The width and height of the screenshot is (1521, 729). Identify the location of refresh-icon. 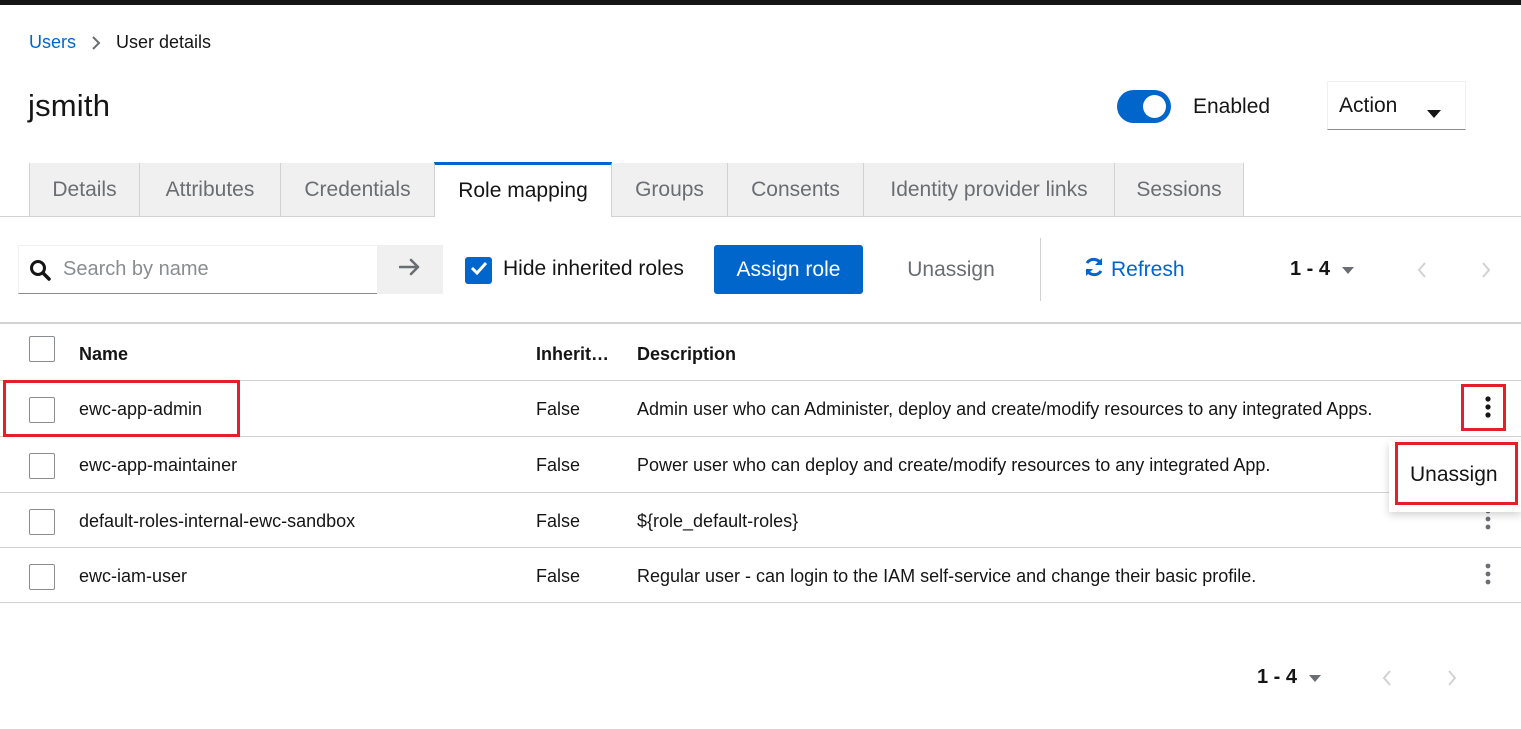
(1094, 270).